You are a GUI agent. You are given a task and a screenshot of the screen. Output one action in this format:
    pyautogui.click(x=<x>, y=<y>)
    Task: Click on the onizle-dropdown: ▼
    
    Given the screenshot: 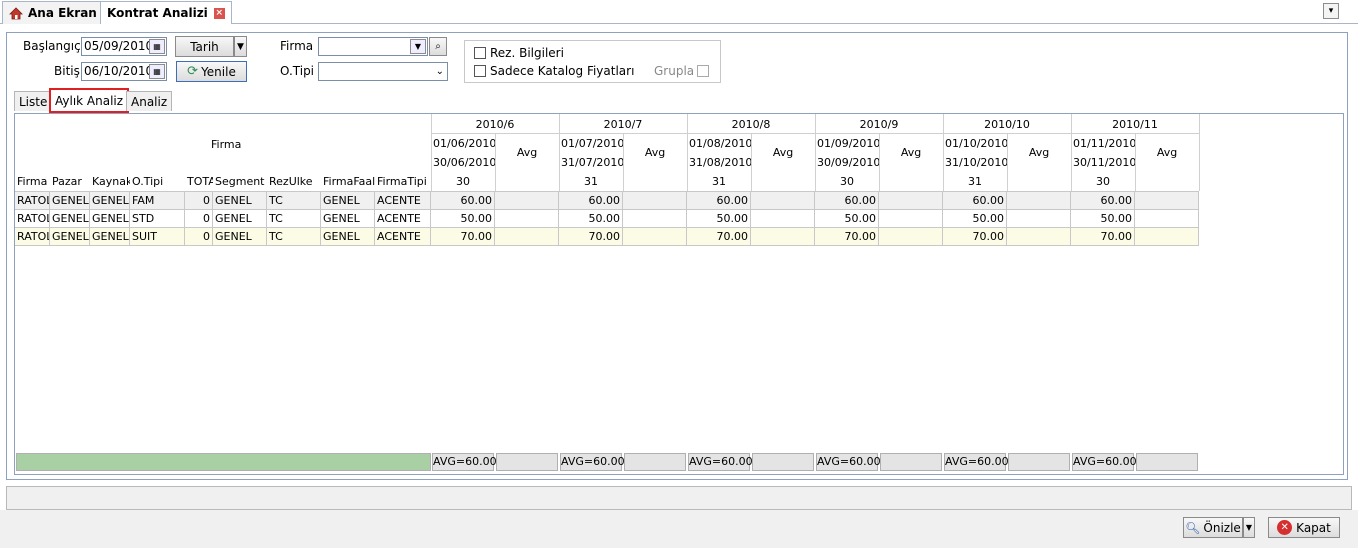 What is the action you would take?
    pyautogui.click(x=1249, y=527)
    